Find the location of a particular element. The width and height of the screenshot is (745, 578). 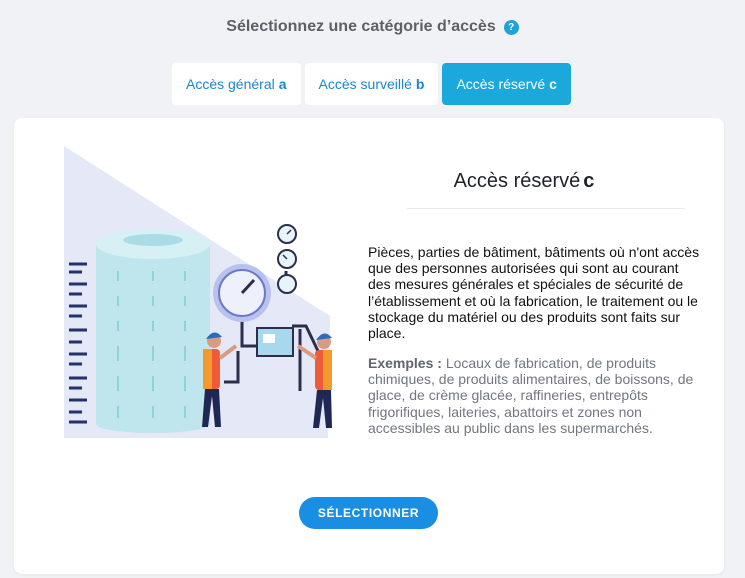

tab-acces-surveille: Accès surveillé b is located at coordinates (371, 84).